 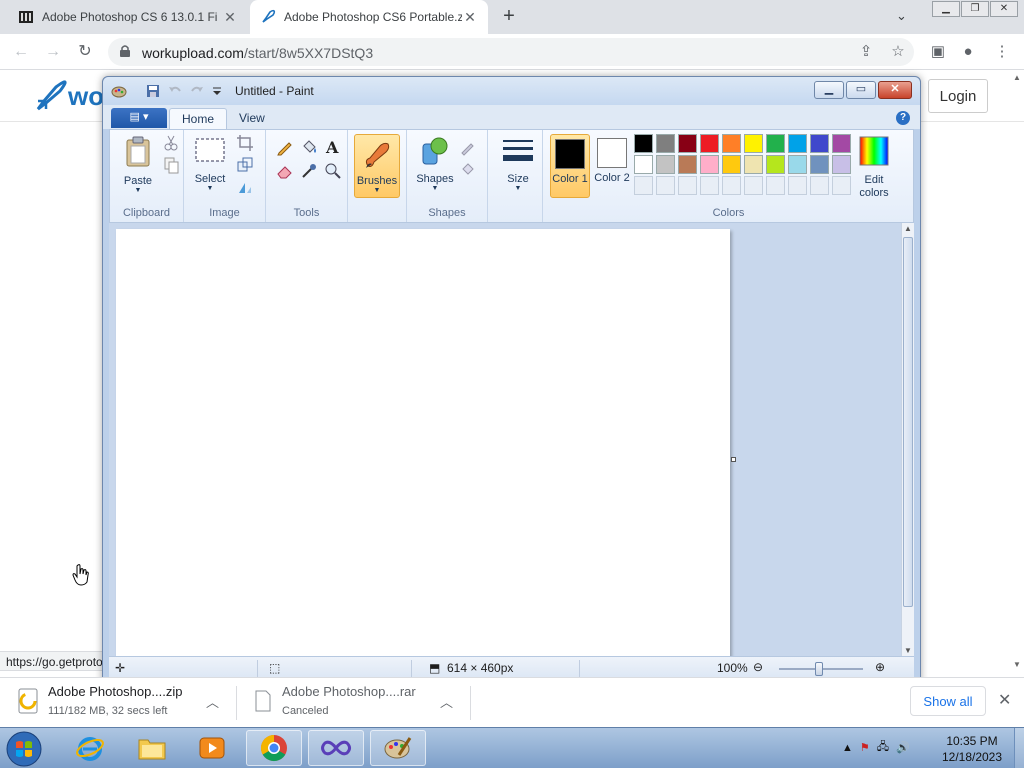 What do you see at coordinates (336, 748) in the screenshot?
I see `taskbar-infinity-app` at bounding box center [336, 748].